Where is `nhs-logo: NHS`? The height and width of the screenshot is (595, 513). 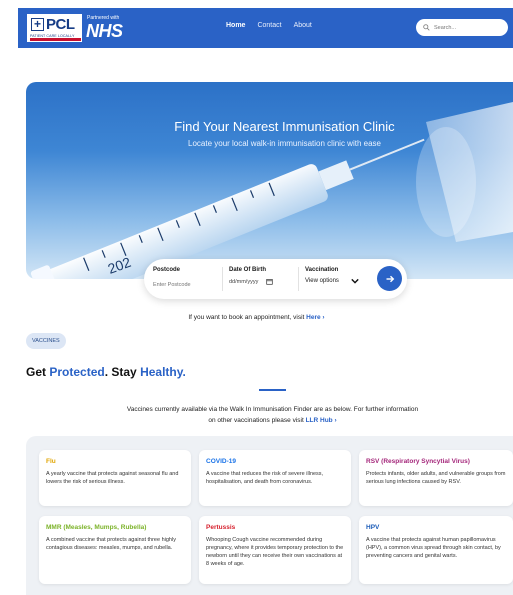 nhs-logo: NHS is located at coordinates (104, 31).